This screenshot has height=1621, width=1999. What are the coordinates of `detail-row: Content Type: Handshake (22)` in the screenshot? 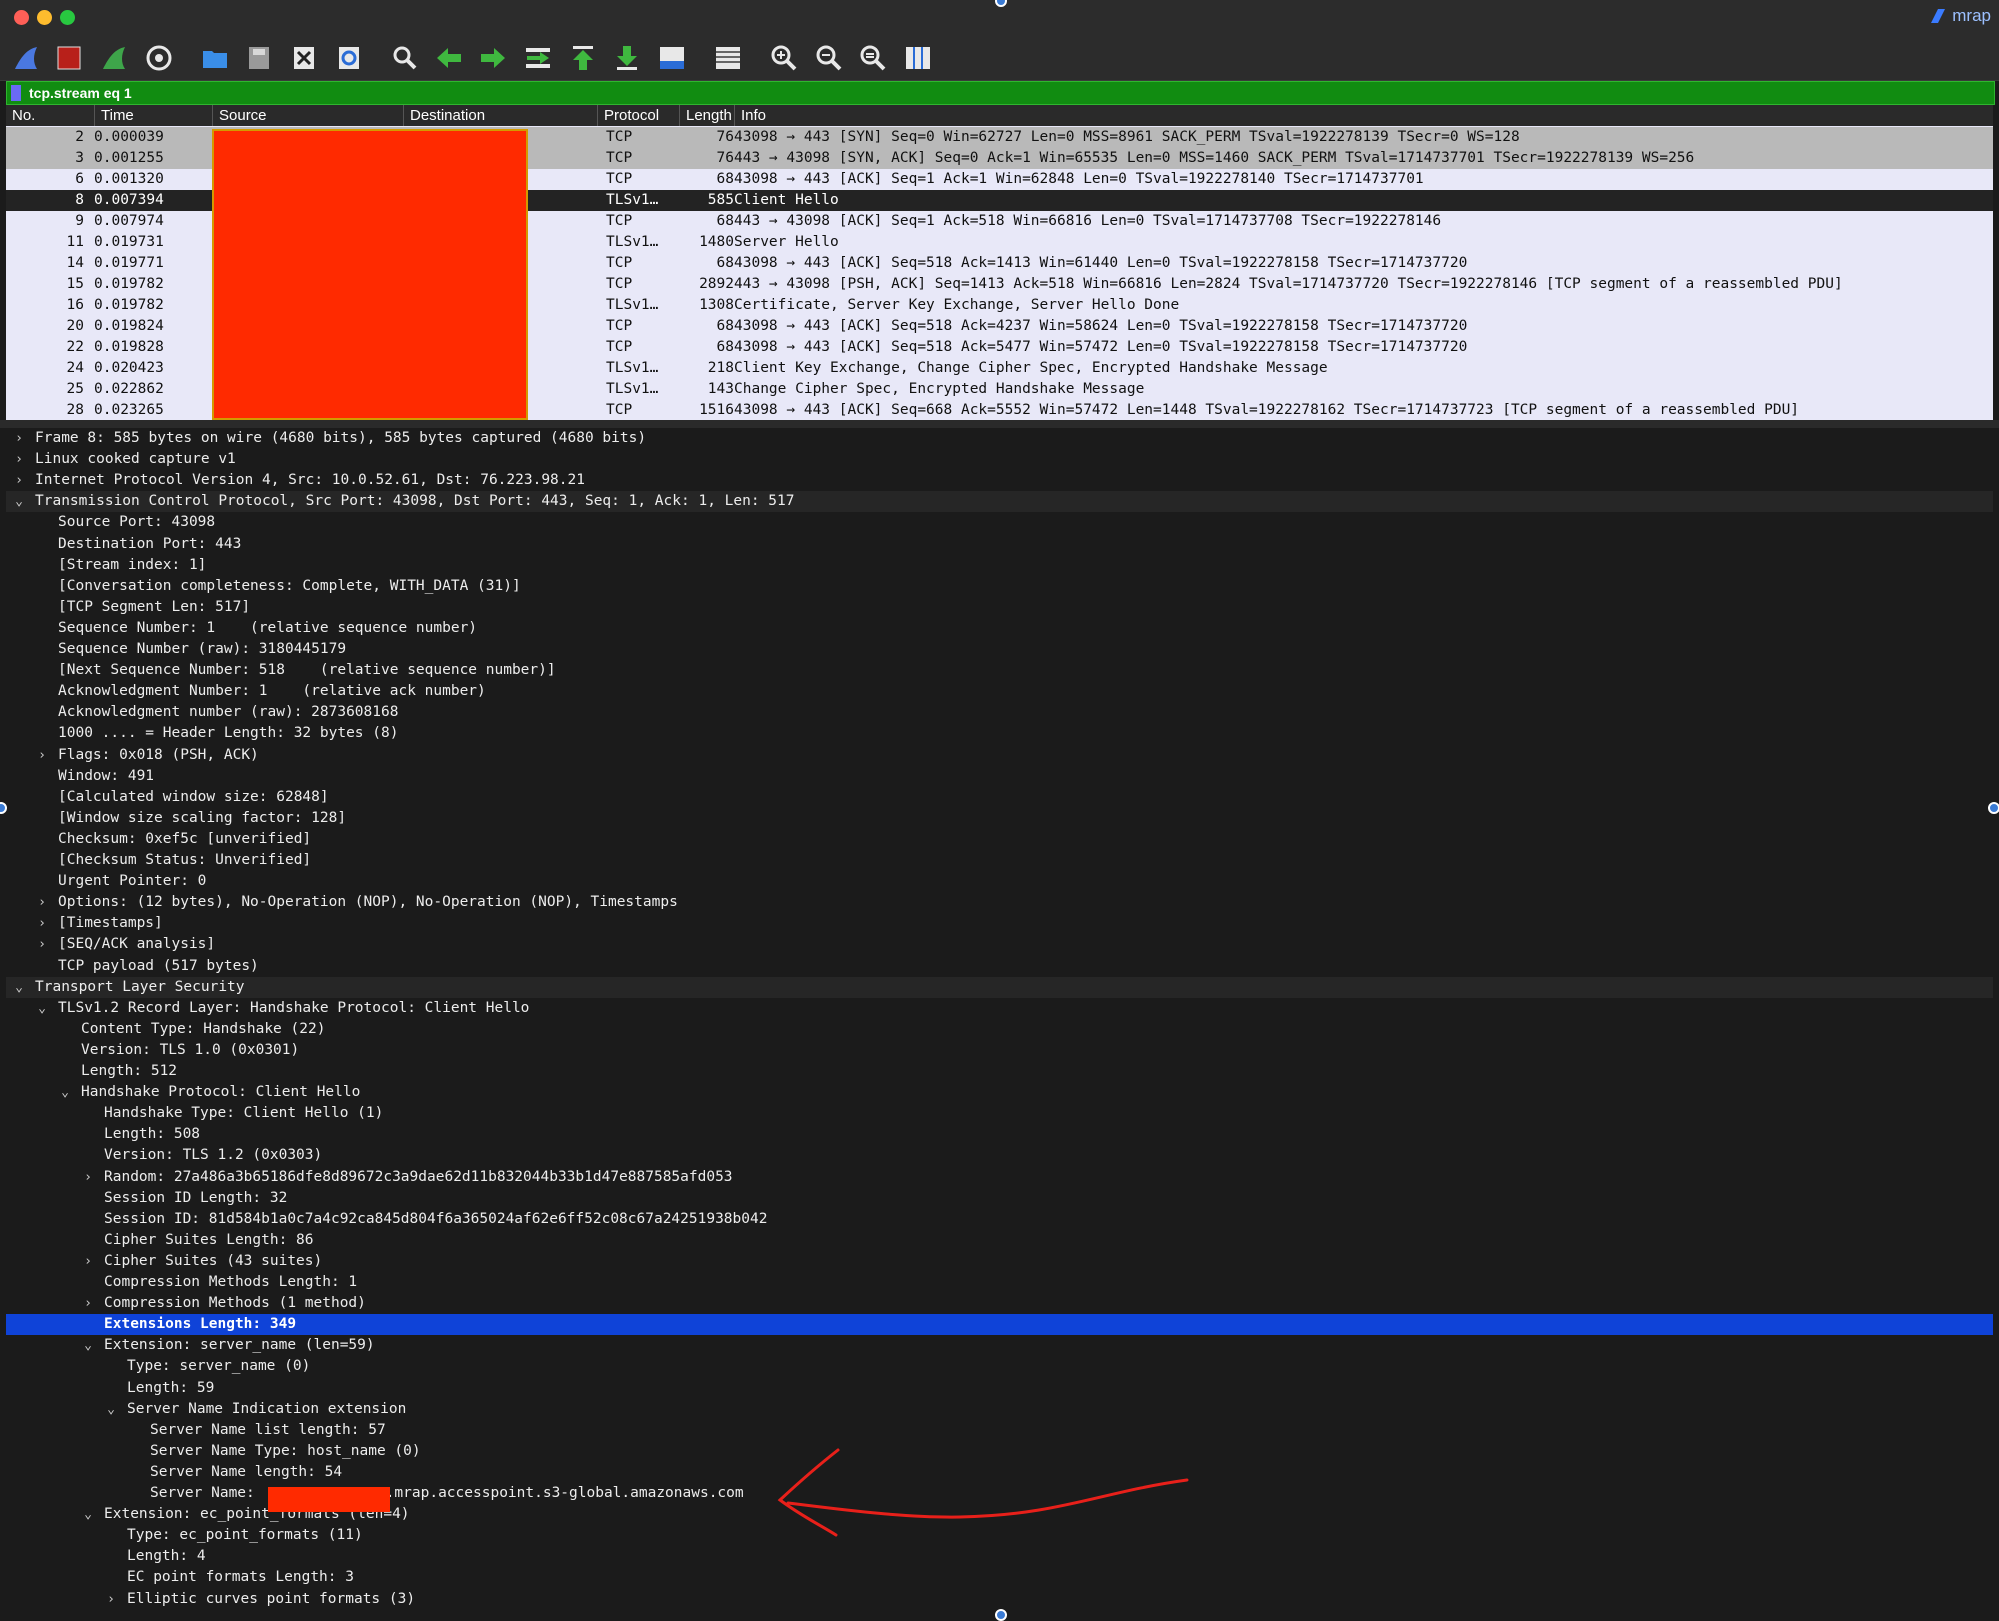 It's located at (999, 1029).